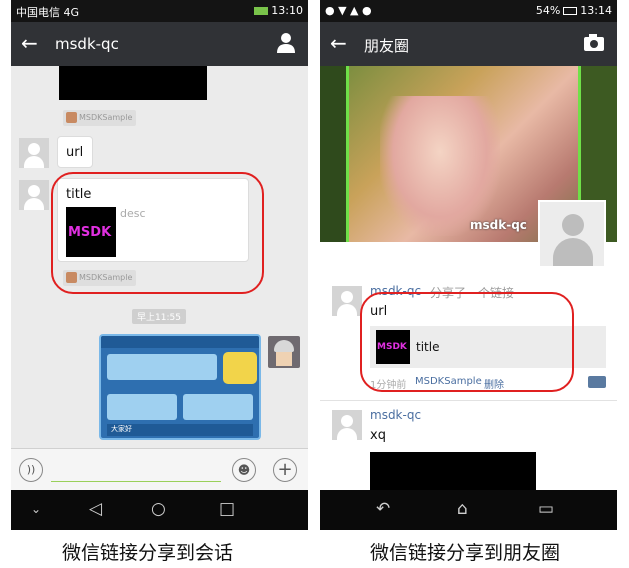  I want to click on game-footer: 大家好, so click(180, 430).